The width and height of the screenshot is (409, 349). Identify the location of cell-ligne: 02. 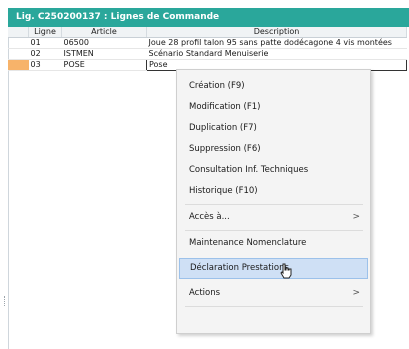
(45, 54).